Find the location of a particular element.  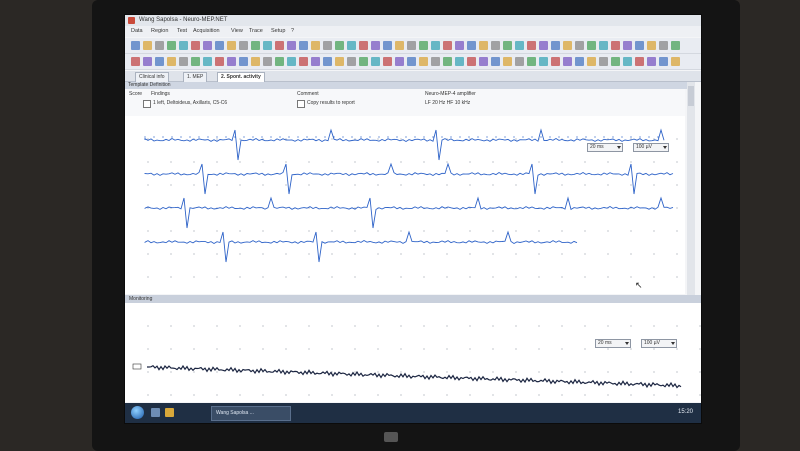

sensitivity-select: 100 µV is located at coordinates (651, 147).